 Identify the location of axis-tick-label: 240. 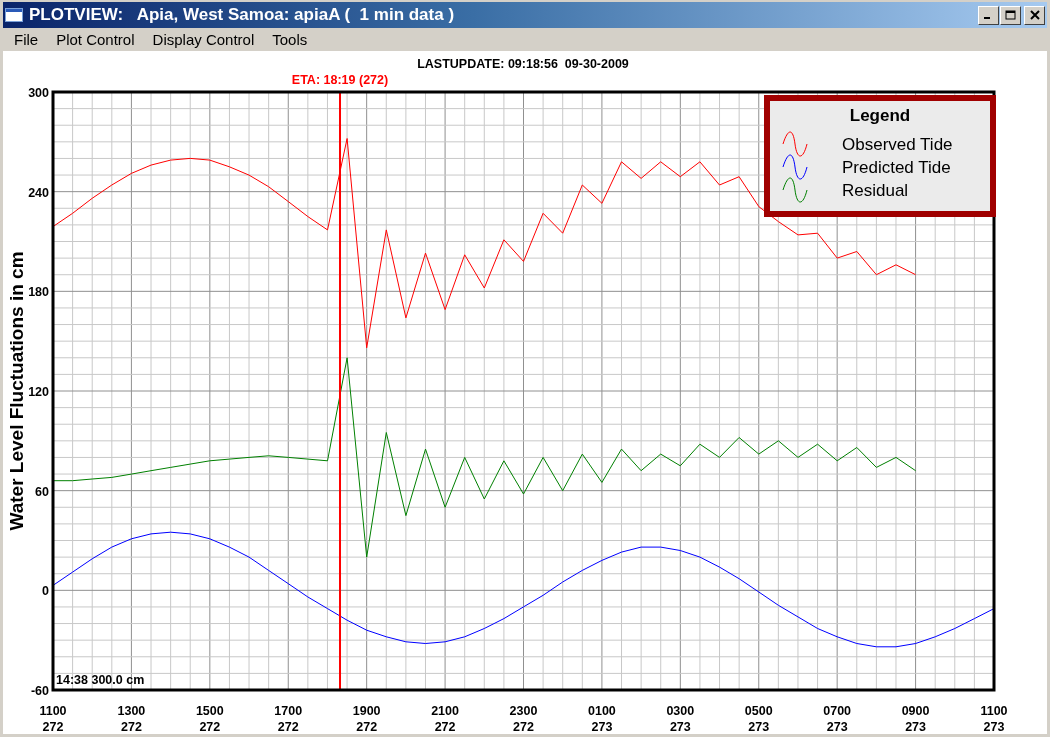
(38, 192).